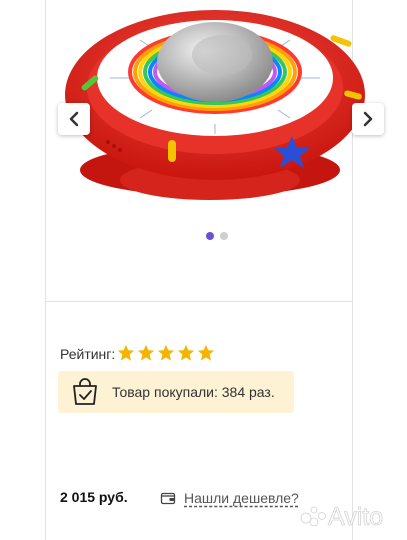 This screenshot has height=540, width=407. What do you see at coordinates (241, 498) in the screenshot?
I see `found-cheaper-text: Нашли дешевле?` at bounding box center [241, 498].